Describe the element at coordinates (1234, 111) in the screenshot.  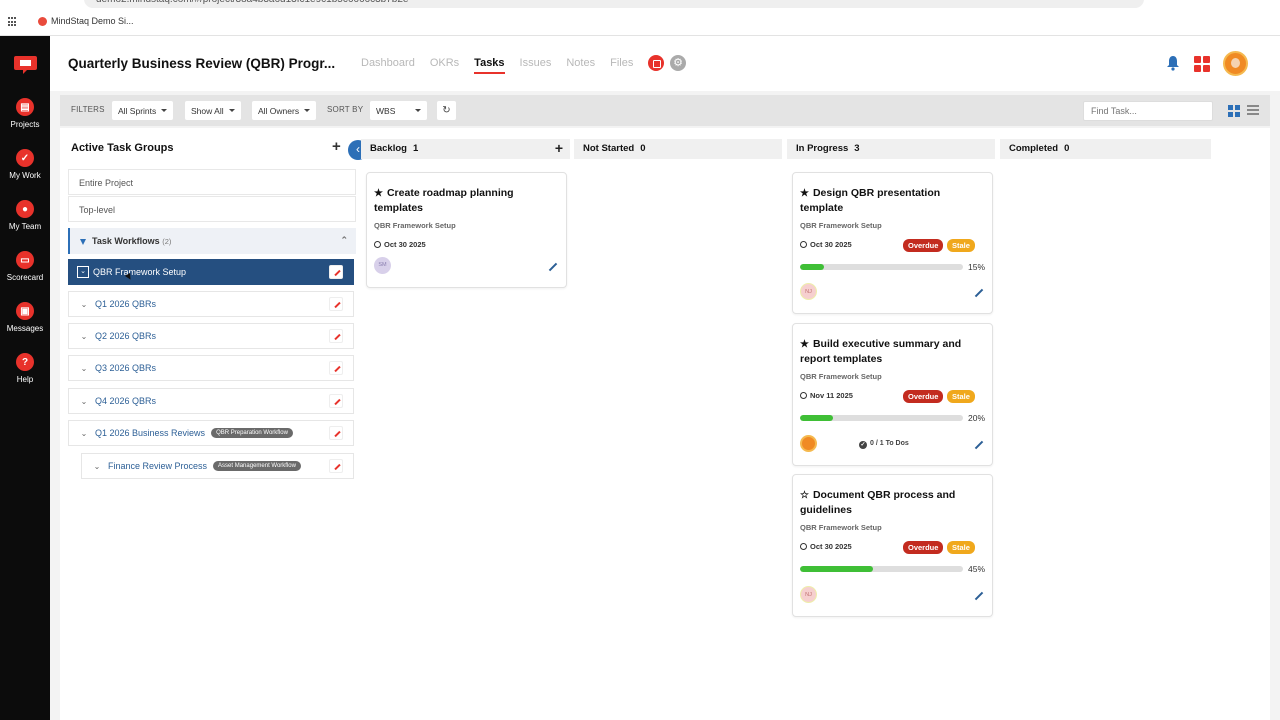
I see `board-view-icon` at that location.